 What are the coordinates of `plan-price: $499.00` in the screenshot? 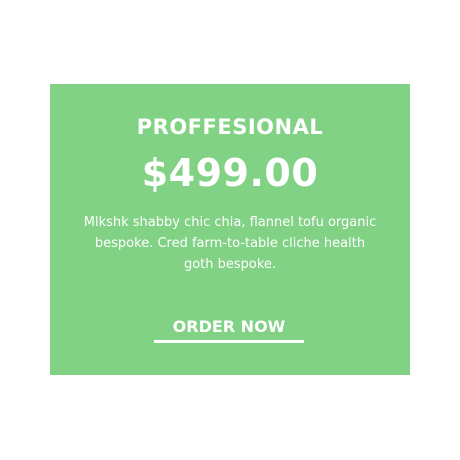 It's located at (230, 173).